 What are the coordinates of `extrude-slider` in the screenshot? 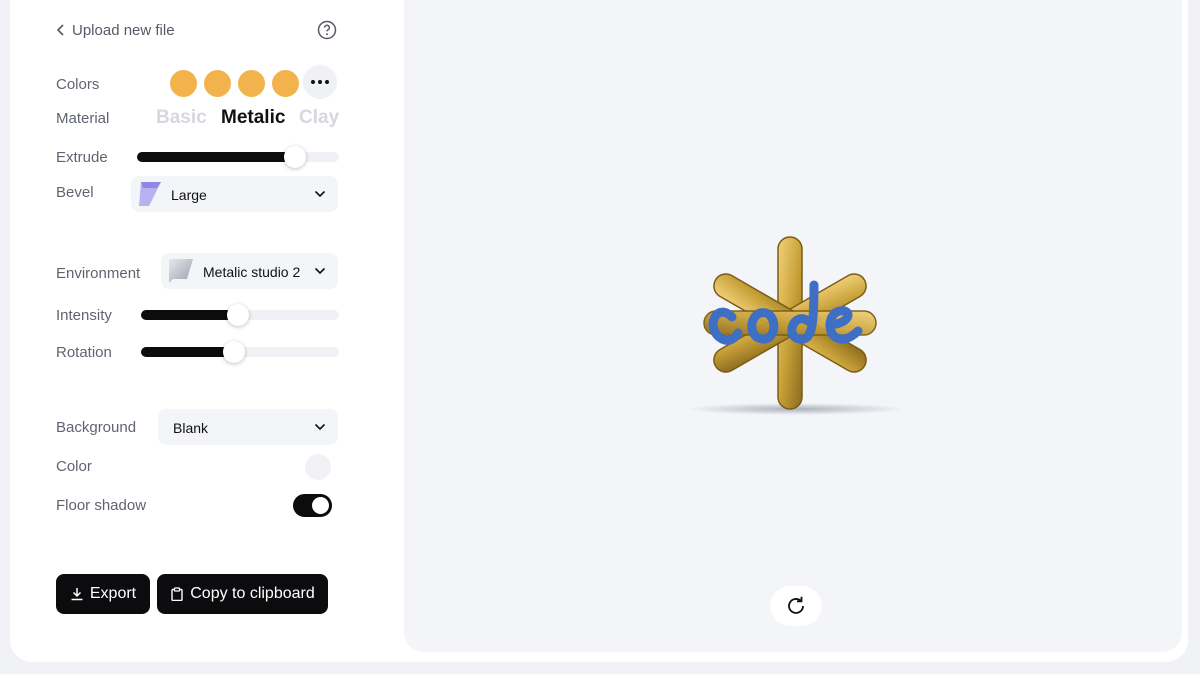 It's located at (238, 157).